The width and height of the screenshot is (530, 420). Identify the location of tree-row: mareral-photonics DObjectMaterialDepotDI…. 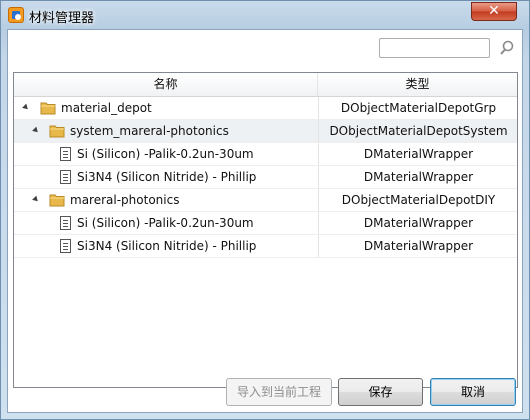
(265, 200).